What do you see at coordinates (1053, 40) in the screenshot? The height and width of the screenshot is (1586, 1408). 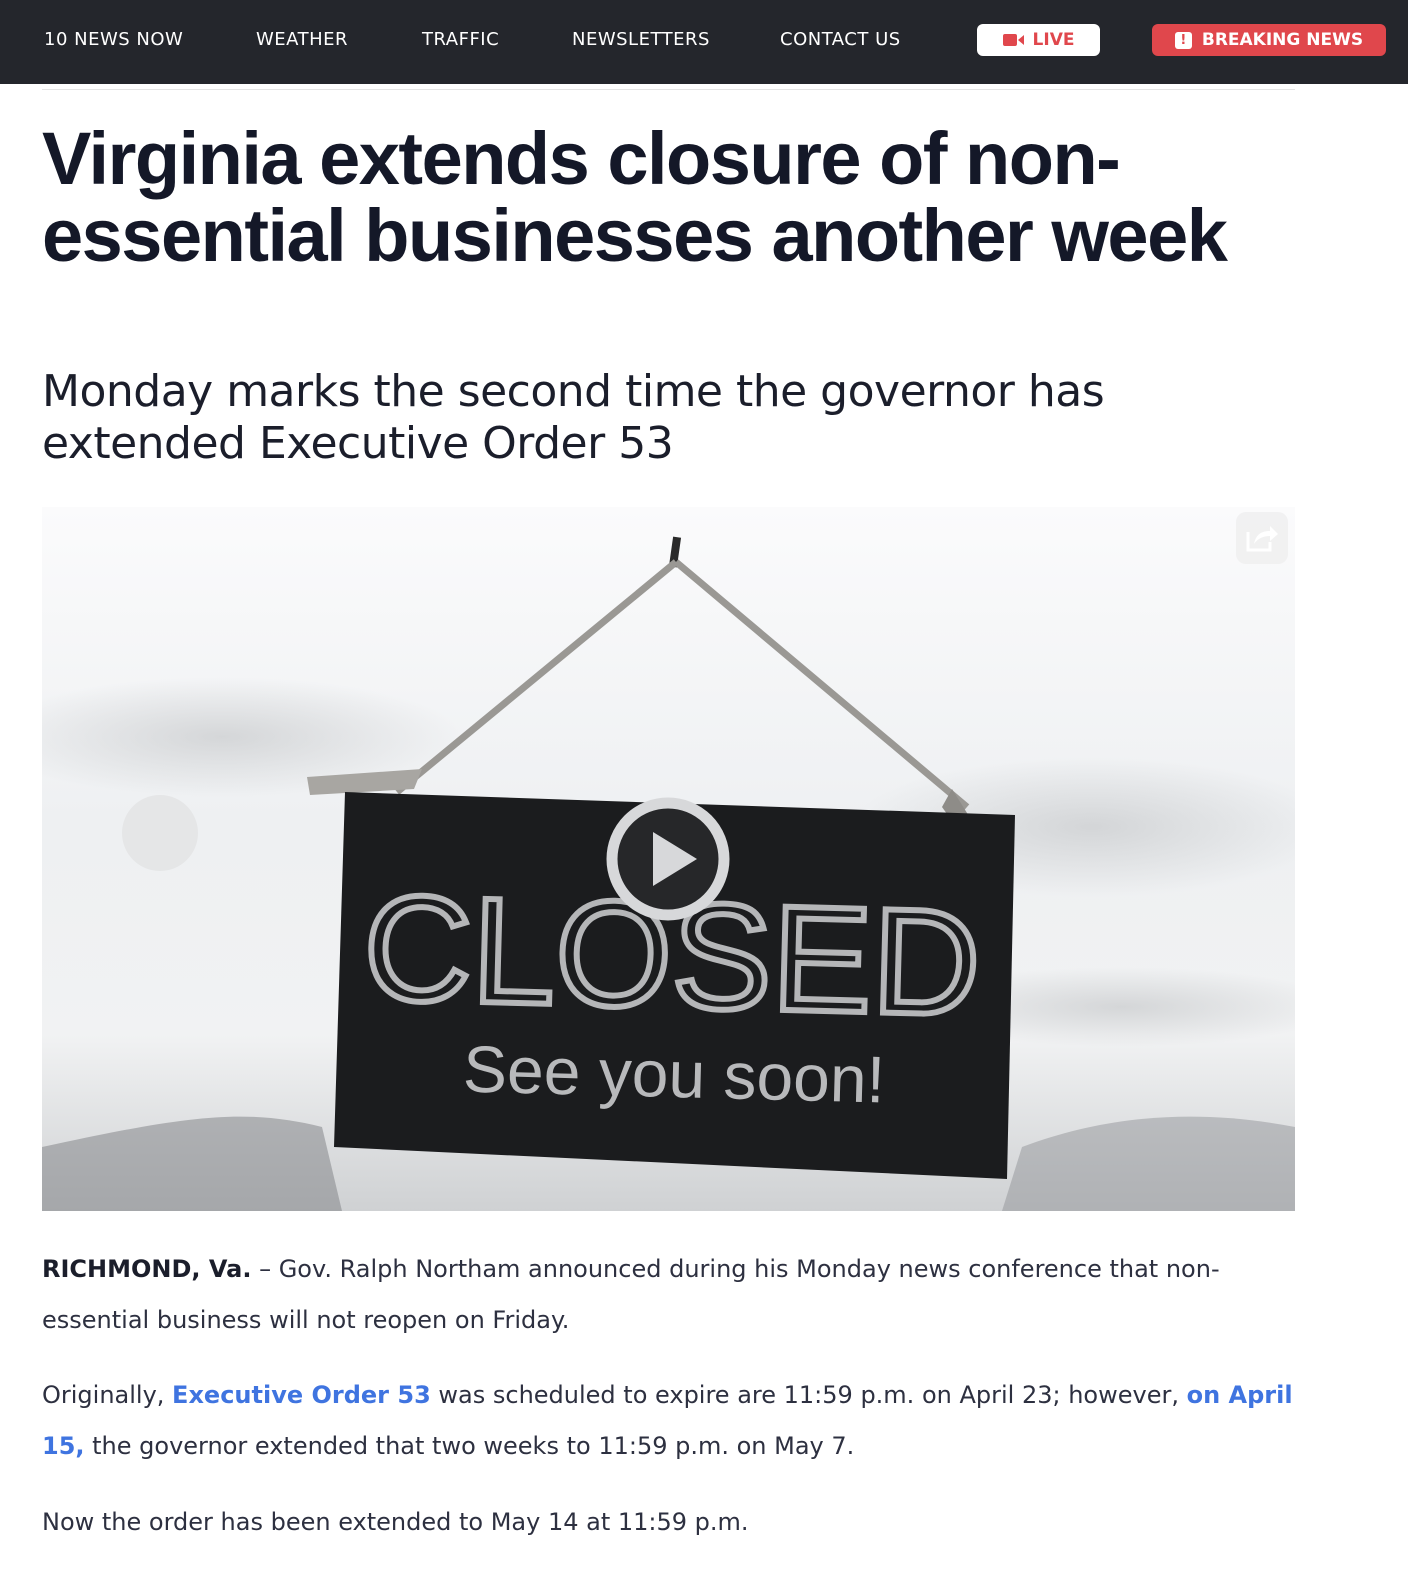 I see `live-label: LIVE` at bounding box center [1053, 40].